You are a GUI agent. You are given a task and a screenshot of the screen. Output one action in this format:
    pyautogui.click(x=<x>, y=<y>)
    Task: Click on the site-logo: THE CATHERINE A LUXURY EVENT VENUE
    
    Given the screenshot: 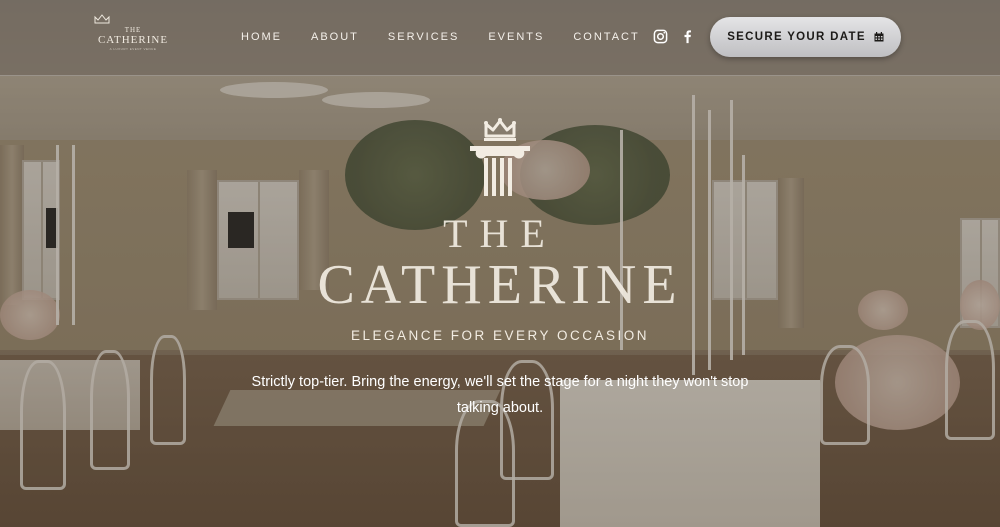 What is the action you would take?
    pyautogui.click(x=133, y=32)
    